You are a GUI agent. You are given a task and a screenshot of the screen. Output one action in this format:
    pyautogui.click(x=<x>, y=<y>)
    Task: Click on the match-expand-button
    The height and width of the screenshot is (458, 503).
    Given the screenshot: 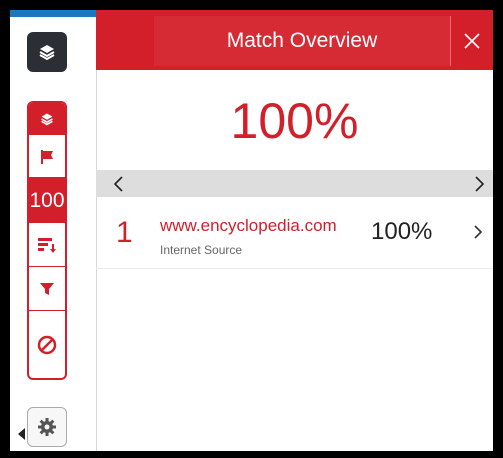 What is the action you would take?
    pyautogui.click(x=478, y=234)
    